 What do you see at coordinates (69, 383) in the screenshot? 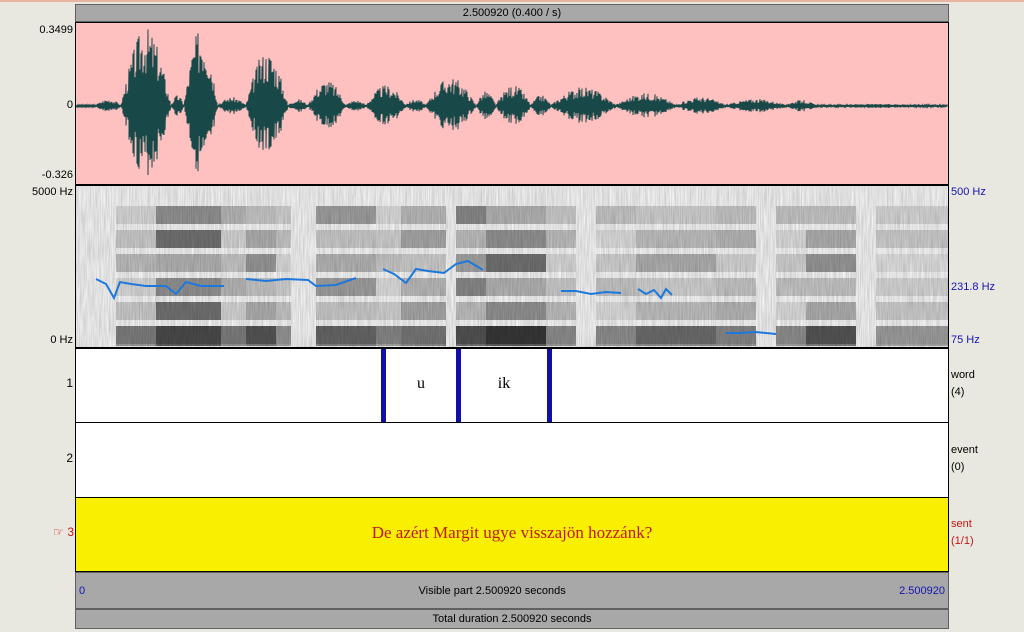
I see `tier-1-number: 1` at bounding box center [69, 383].